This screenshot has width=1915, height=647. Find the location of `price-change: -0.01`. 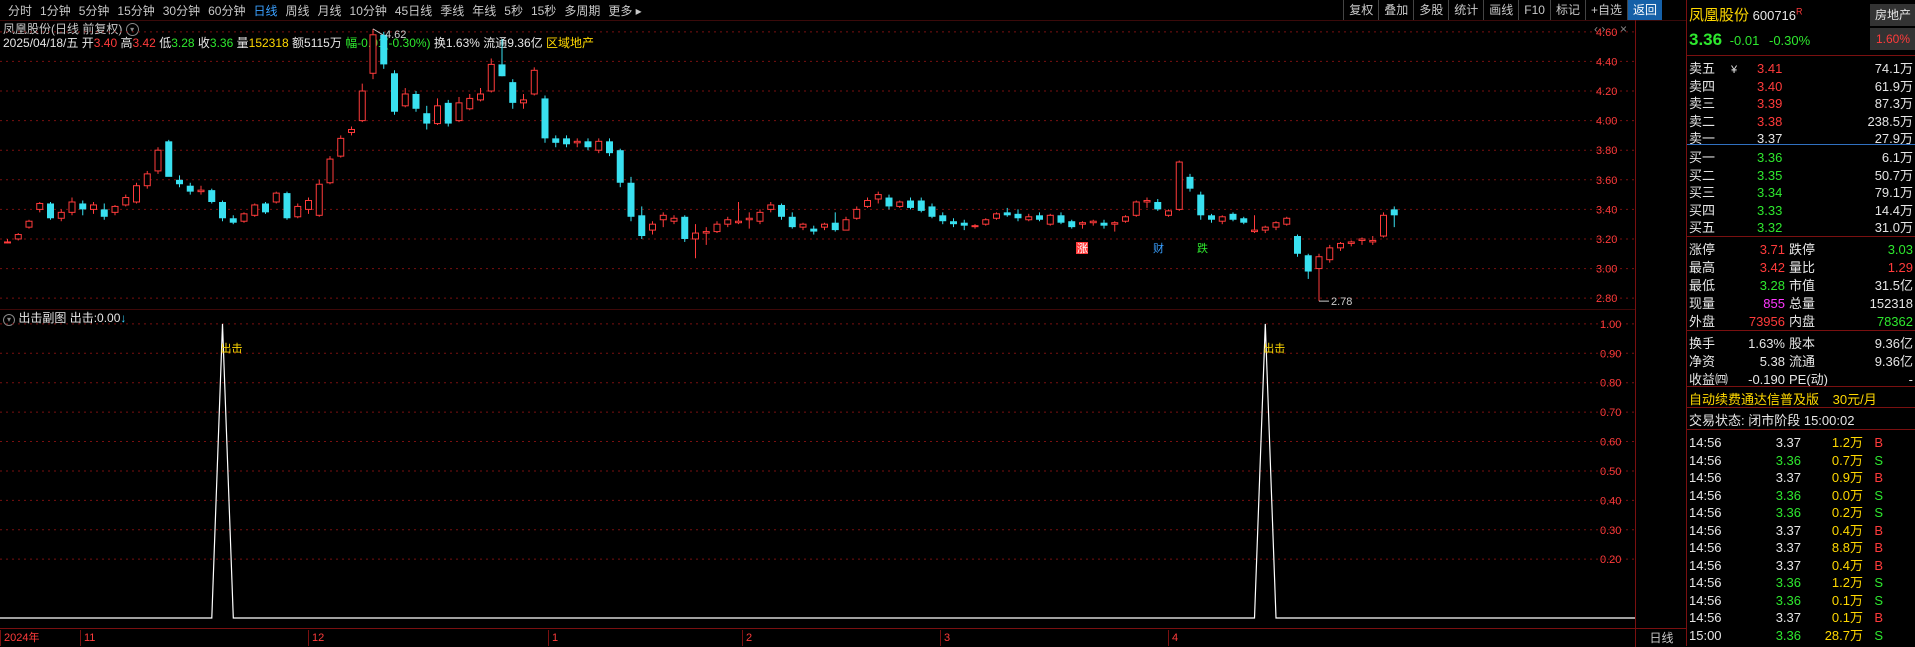

price-change: -0.01 is located at coordinates (1744, 40).